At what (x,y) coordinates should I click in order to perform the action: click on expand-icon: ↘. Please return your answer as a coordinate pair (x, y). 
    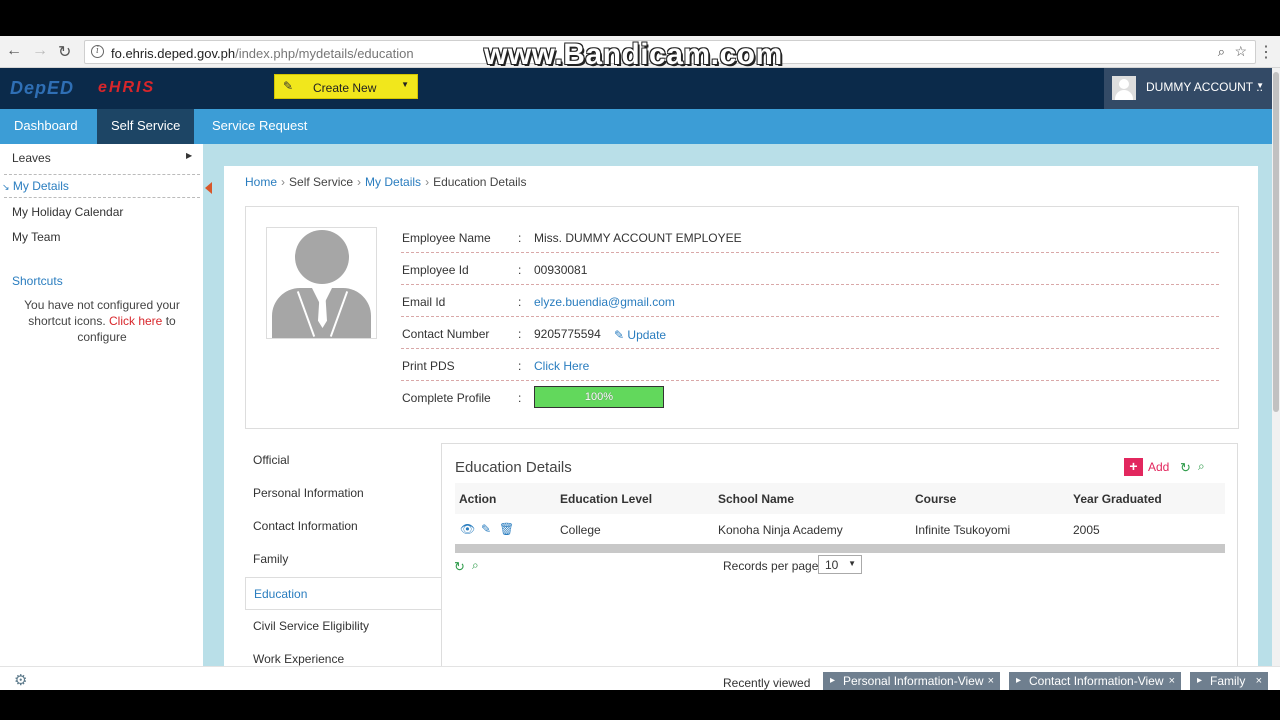
    Looking at the image, I should click on (6, 187).